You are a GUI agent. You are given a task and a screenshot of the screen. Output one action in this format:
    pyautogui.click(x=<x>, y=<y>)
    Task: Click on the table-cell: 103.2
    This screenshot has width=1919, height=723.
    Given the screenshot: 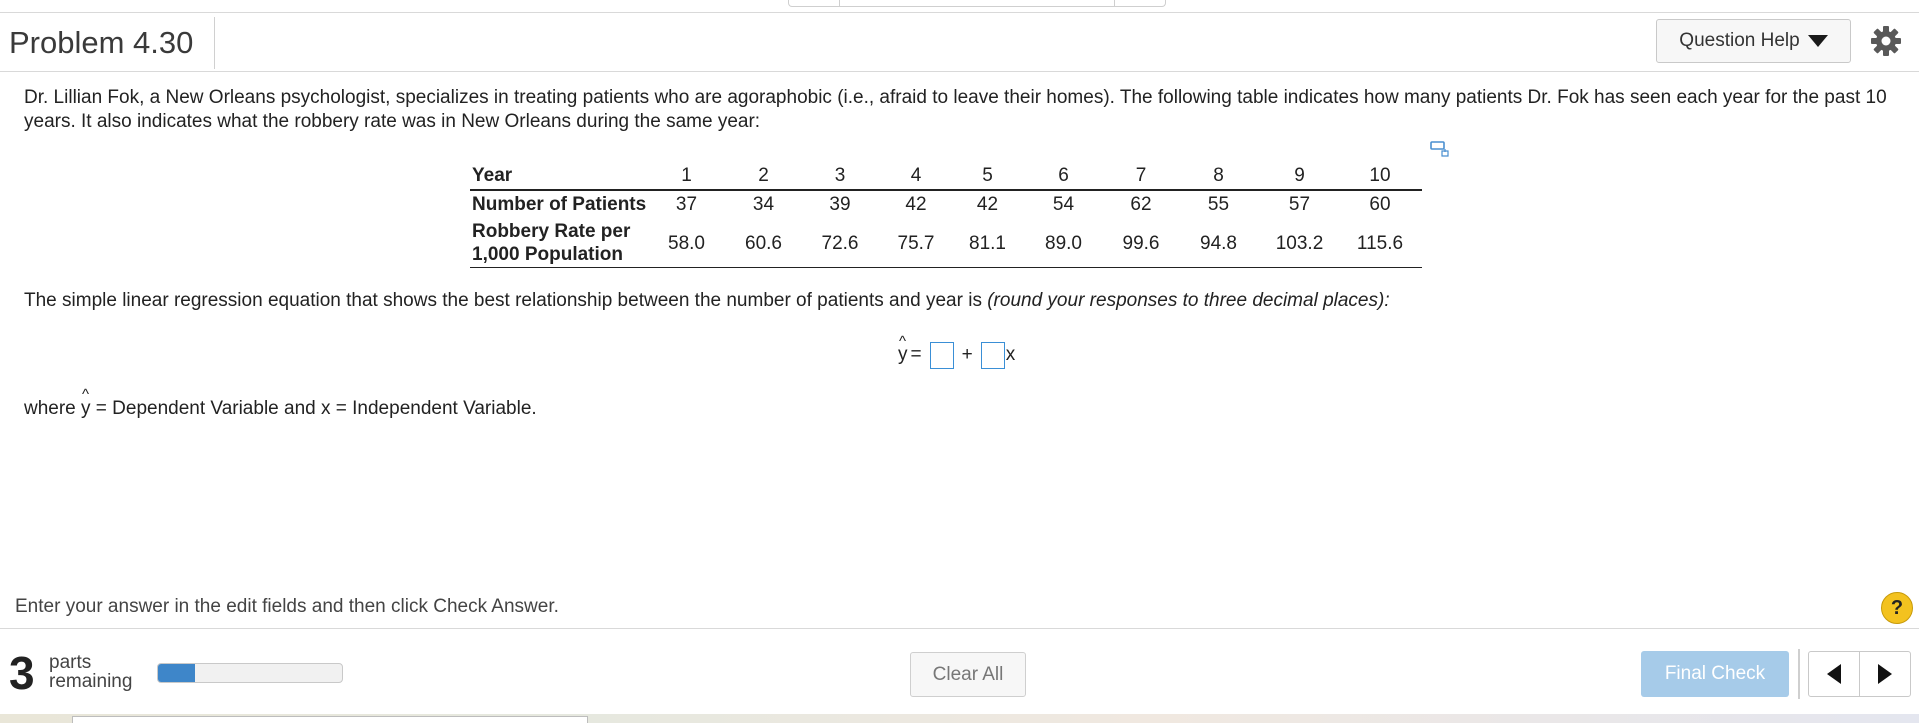 What is the action you would take?
    pyautogui.click(x=1299, y=243)
    